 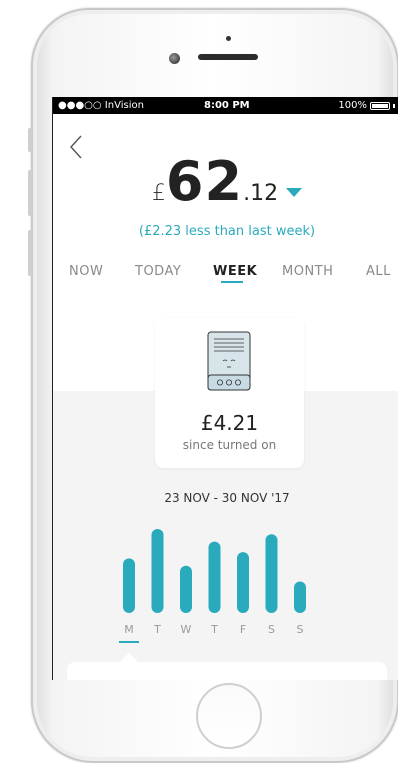 I want to click on status-right: 100%, so click(x=366, y=105).